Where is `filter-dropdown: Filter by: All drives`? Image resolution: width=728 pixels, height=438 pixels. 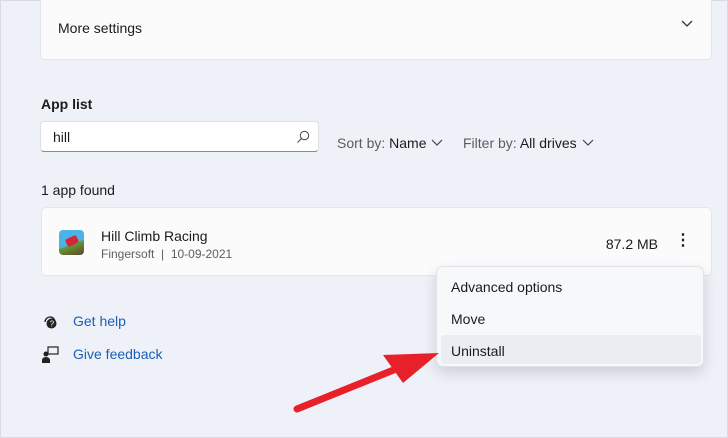 filter-dropdown: Filter by: All drives is located at coordinates (529, 143).